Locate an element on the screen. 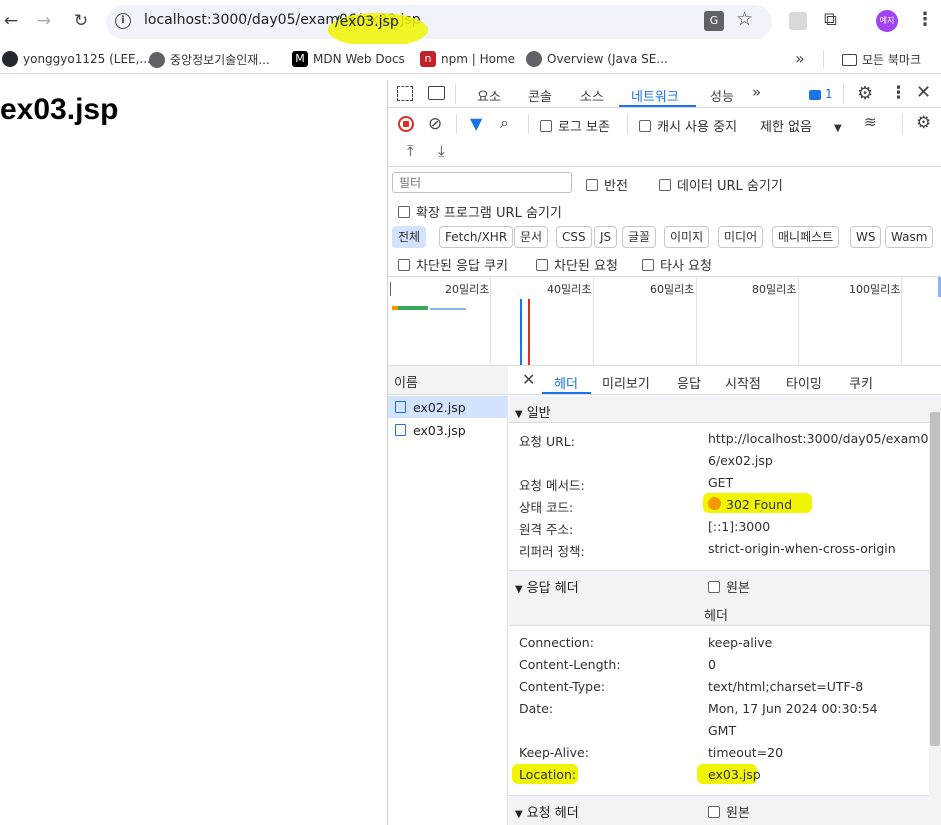  type-chip-ws: WS is located at coordinates (866, 237).